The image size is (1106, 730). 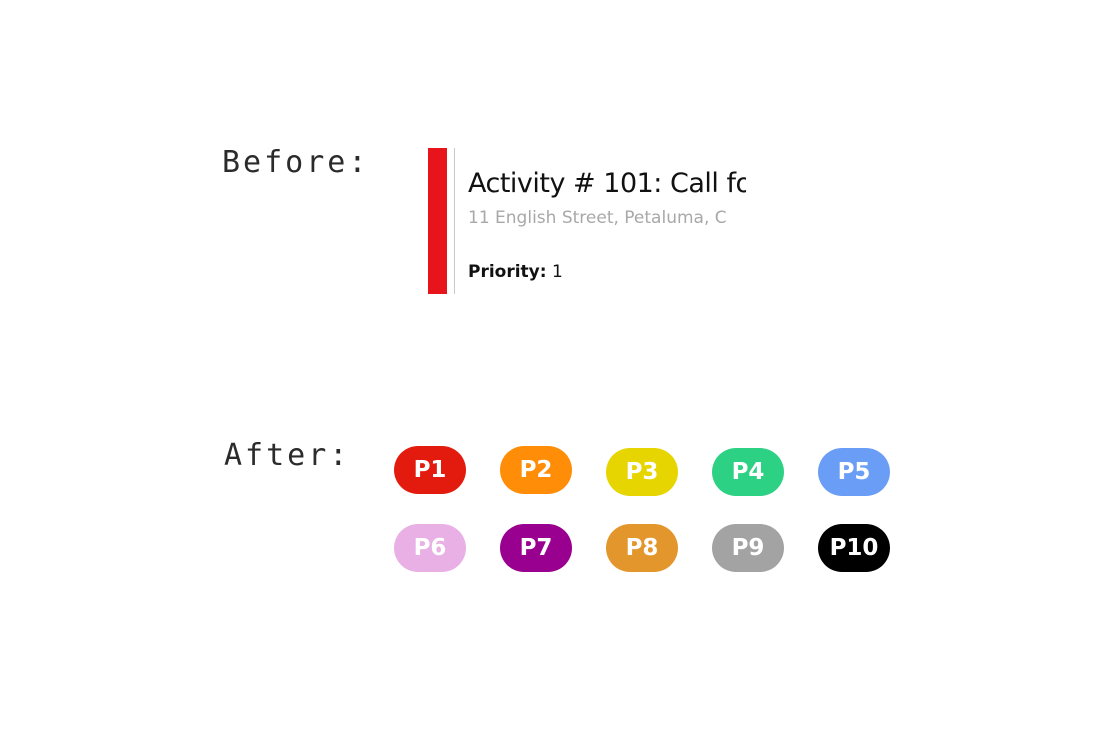 I want to click on before-label: Before:, so click(x=296, y=162).